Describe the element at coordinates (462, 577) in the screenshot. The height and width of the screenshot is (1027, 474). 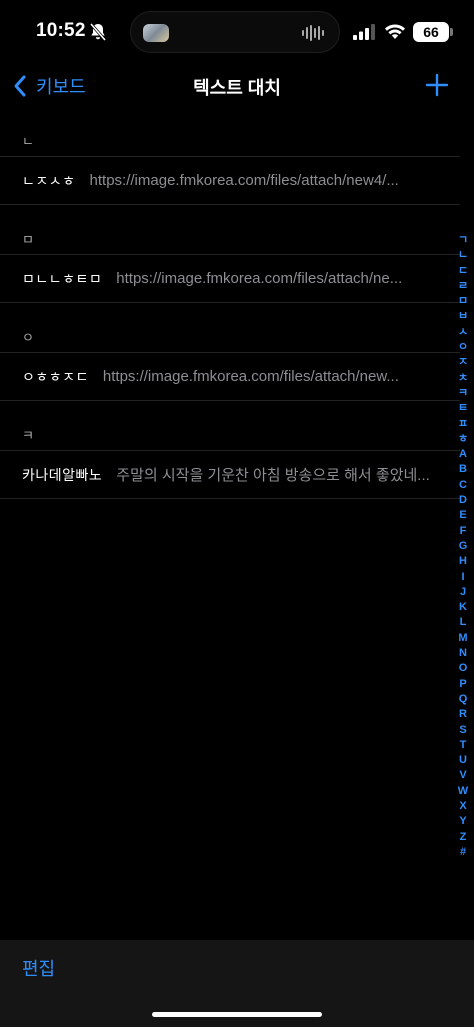
I see `index-letter: I` at that location.